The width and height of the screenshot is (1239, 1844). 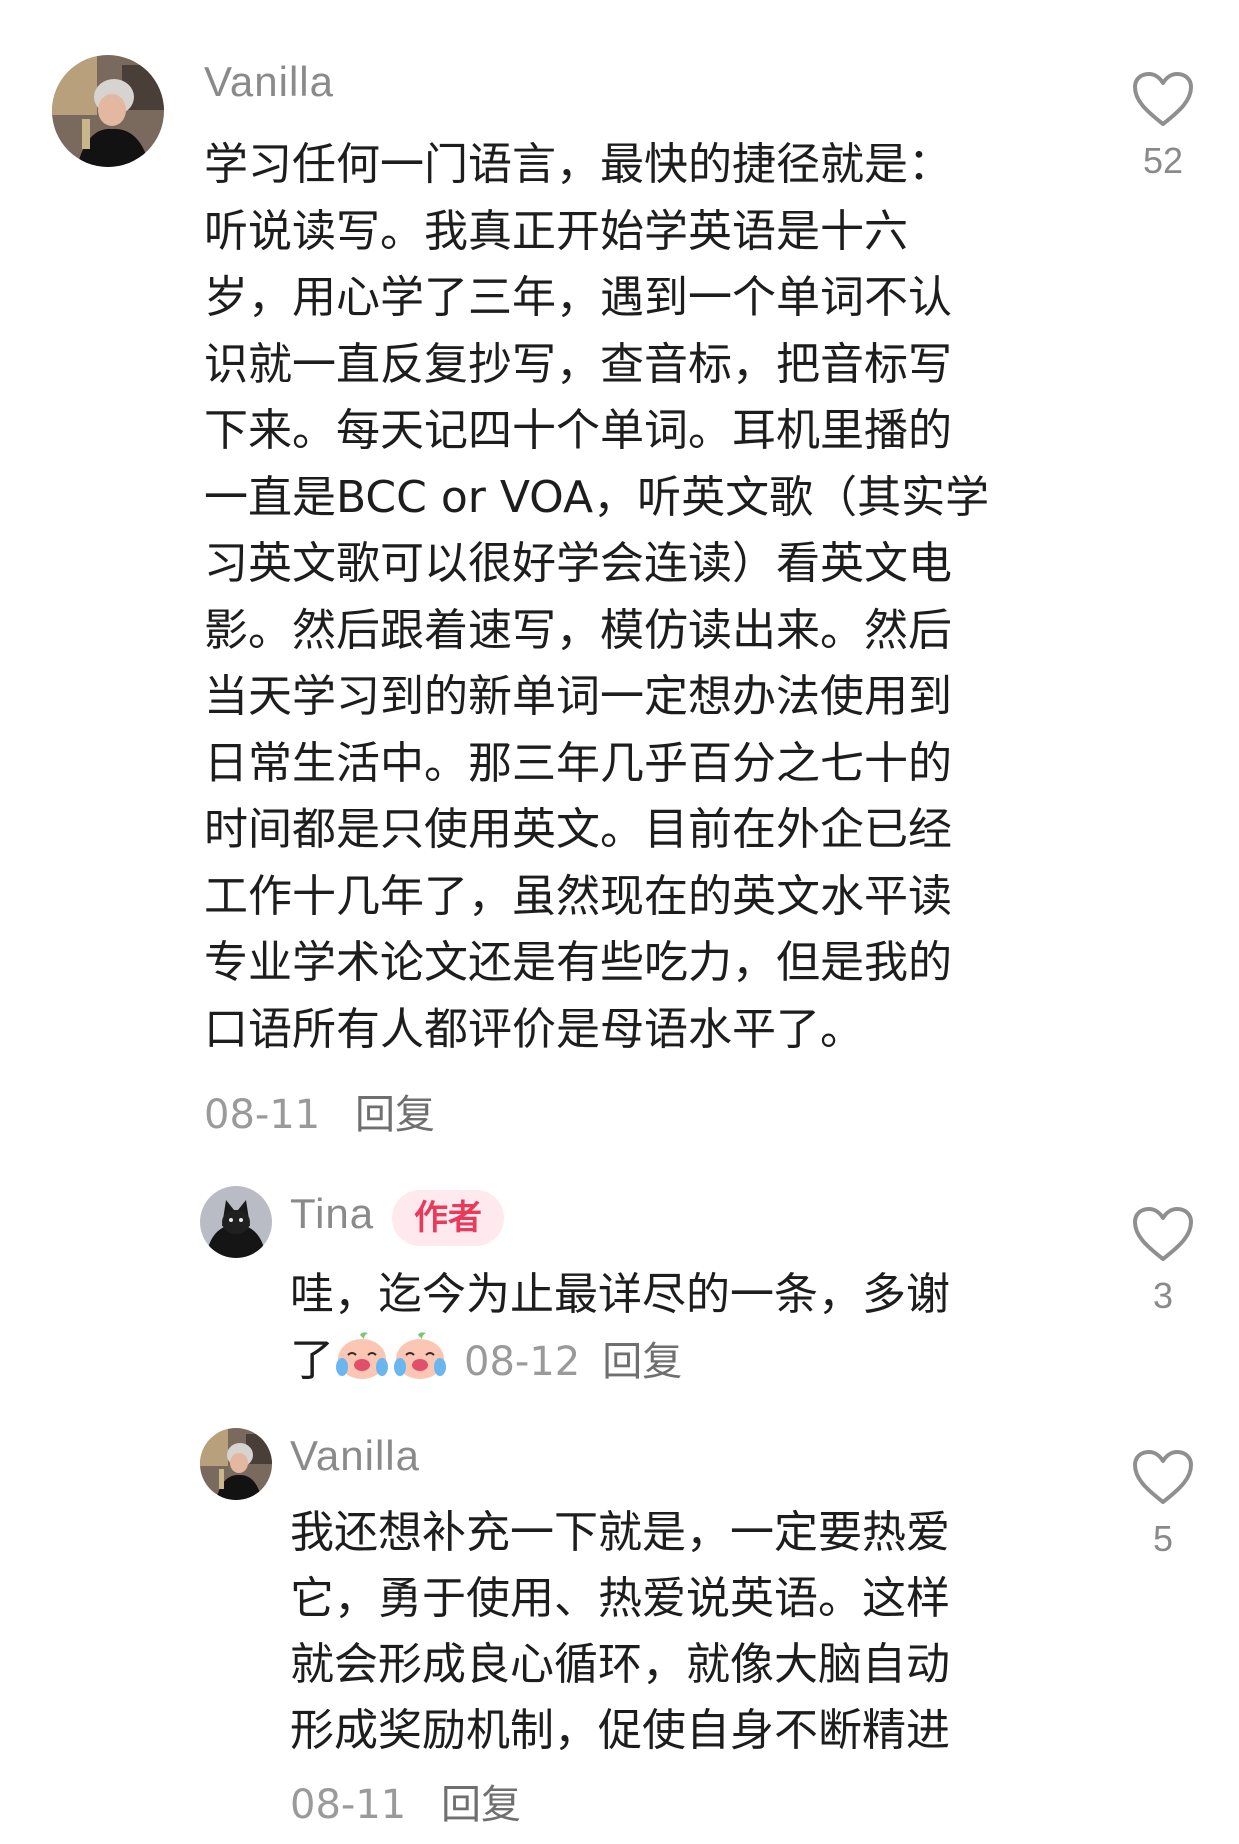 What do you see at coordinates (348, 1805) in the screenshot?
I see `reply-date: 08-11` at bounding box center [348, 1805].